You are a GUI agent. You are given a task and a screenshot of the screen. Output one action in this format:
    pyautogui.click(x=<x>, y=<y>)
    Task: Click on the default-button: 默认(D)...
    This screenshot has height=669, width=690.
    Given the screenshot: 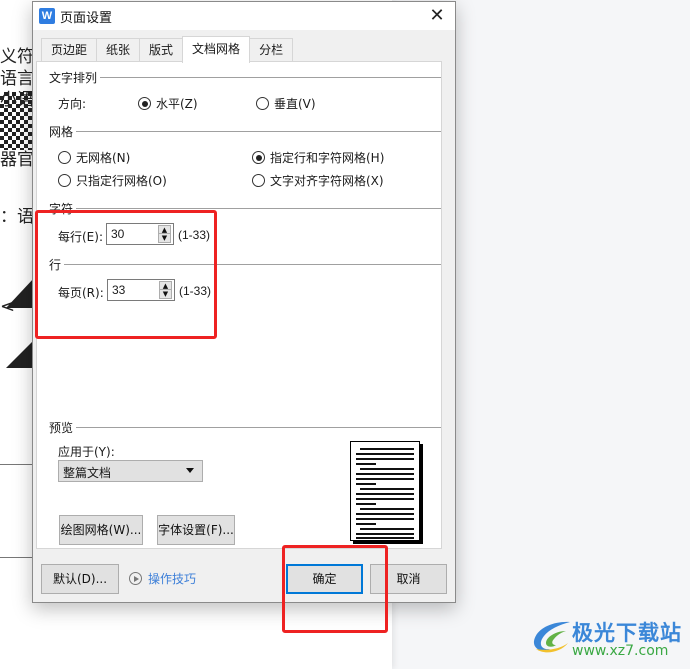 What is the action you would take?
    pyautogui.click(x=80, y=579)
    